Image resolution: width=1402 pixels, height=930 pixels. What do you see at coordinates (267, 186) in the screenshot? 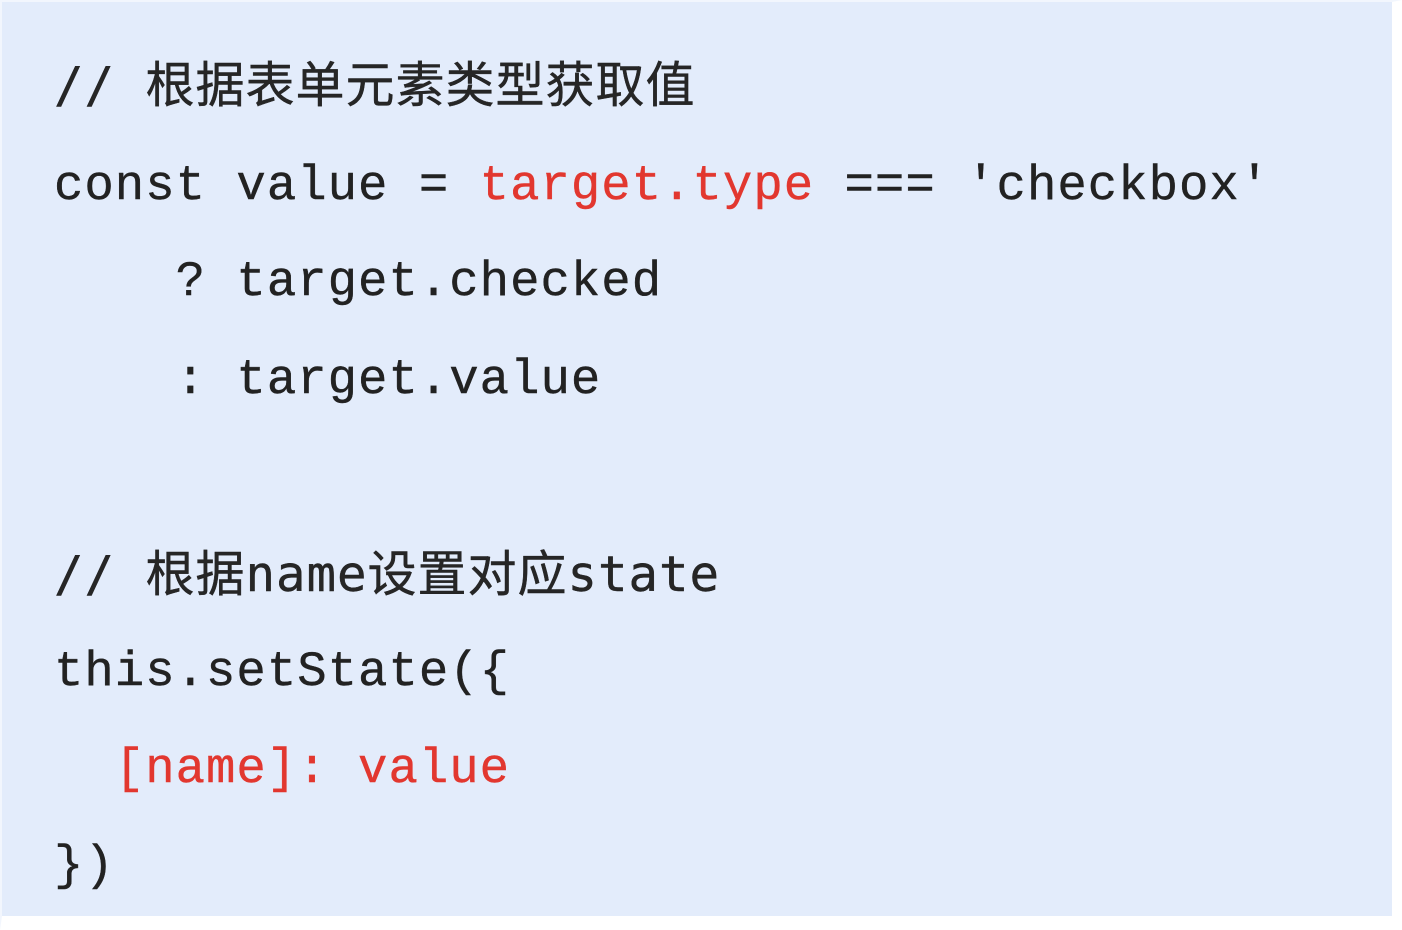
I see `code-token: const value =` at bounding box center [267, 186].